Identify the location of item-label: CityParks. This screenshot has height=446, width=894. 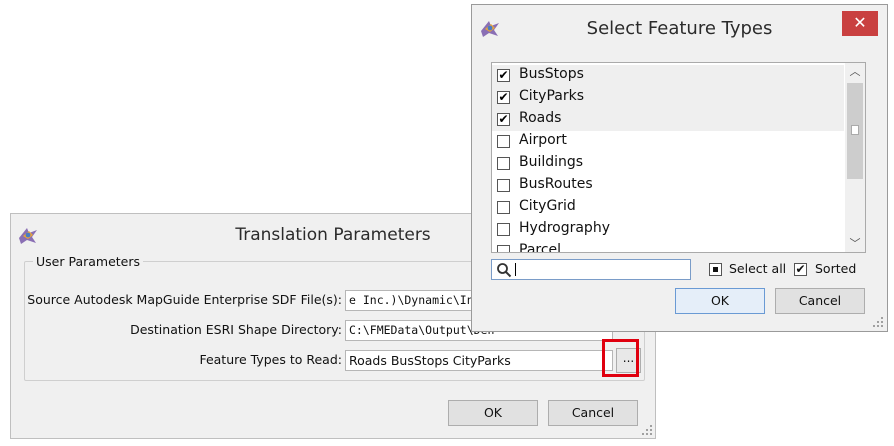
(551, 96).